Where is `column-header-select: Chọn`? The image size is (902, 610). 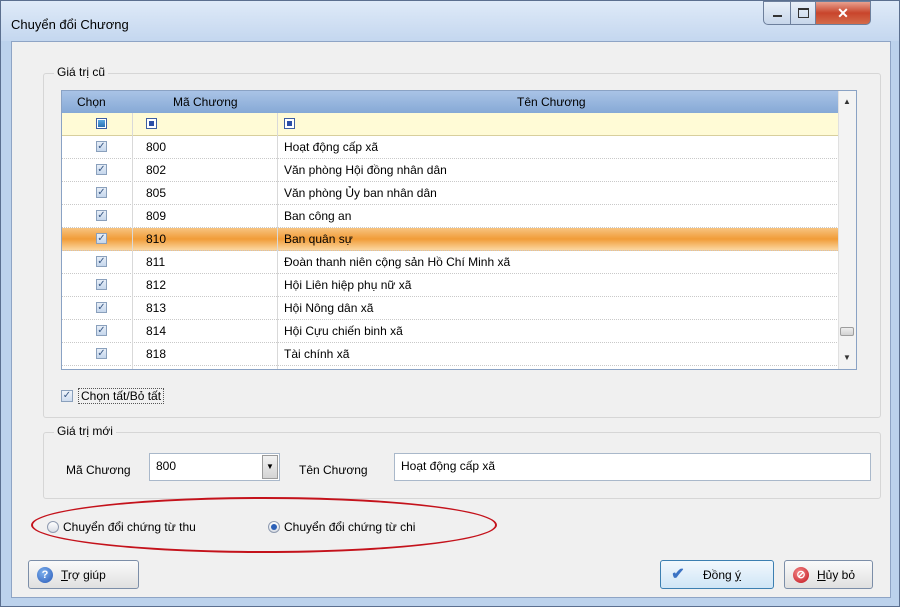 column-header-select: Chọn is located at coordinates (91, 102).